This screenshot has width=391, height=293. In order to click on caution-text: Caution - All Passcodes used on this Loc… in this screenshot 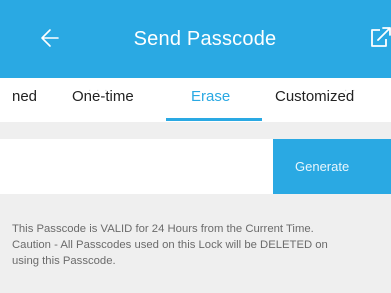, I will do `click(170, 245)`.